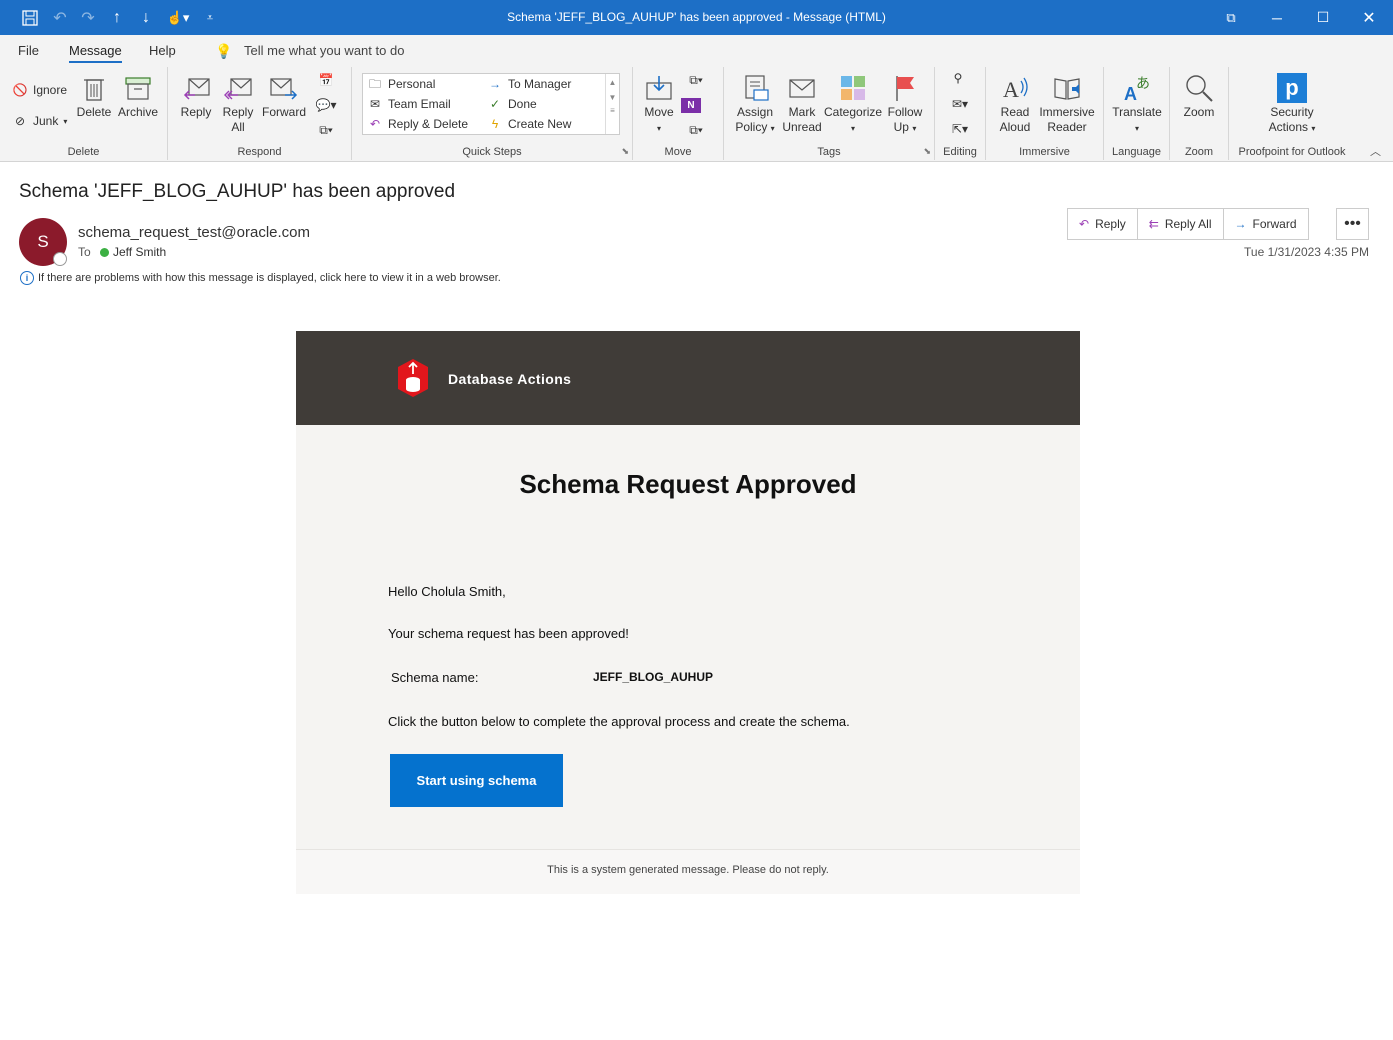 Image resolution: width=1393 pixels, height=1040 pixels. What do you see at coordinates (757, 88) in the screenshot?
I see `policy-icon` at bounding box center [757, 88].